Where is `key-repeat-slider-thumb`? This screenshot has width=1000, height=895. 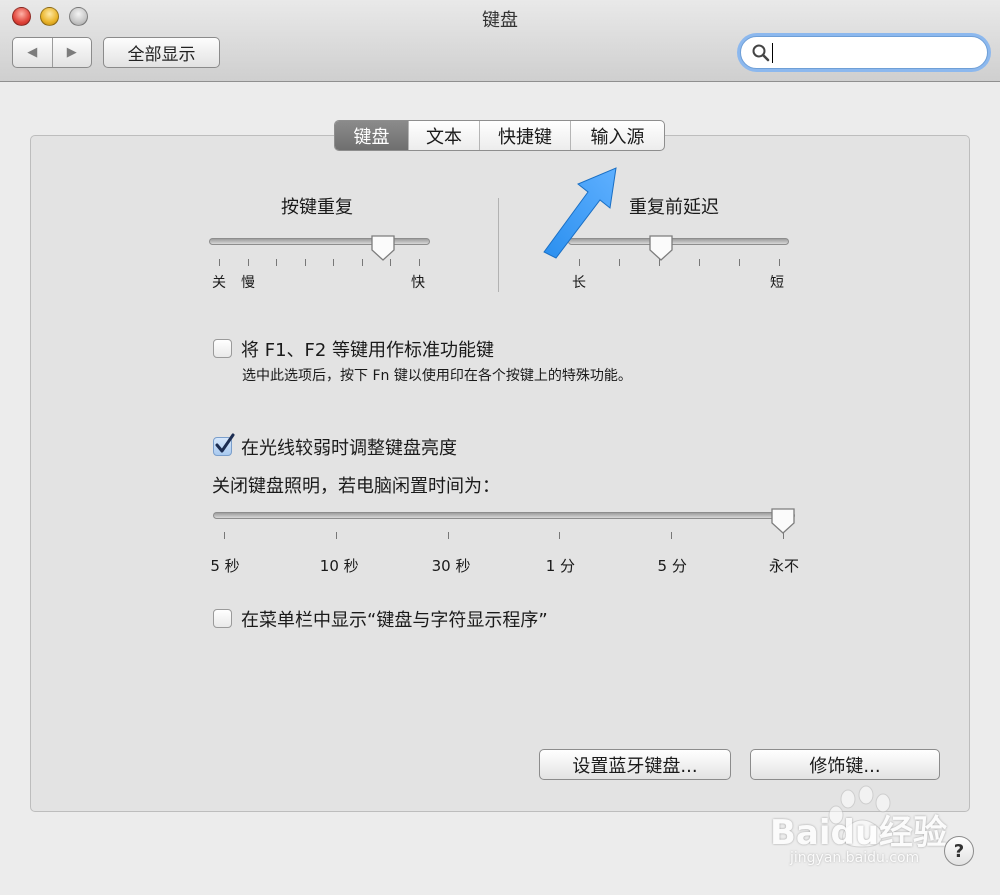
key-repeat-slider-thumb is located at coordinates (383, 248).